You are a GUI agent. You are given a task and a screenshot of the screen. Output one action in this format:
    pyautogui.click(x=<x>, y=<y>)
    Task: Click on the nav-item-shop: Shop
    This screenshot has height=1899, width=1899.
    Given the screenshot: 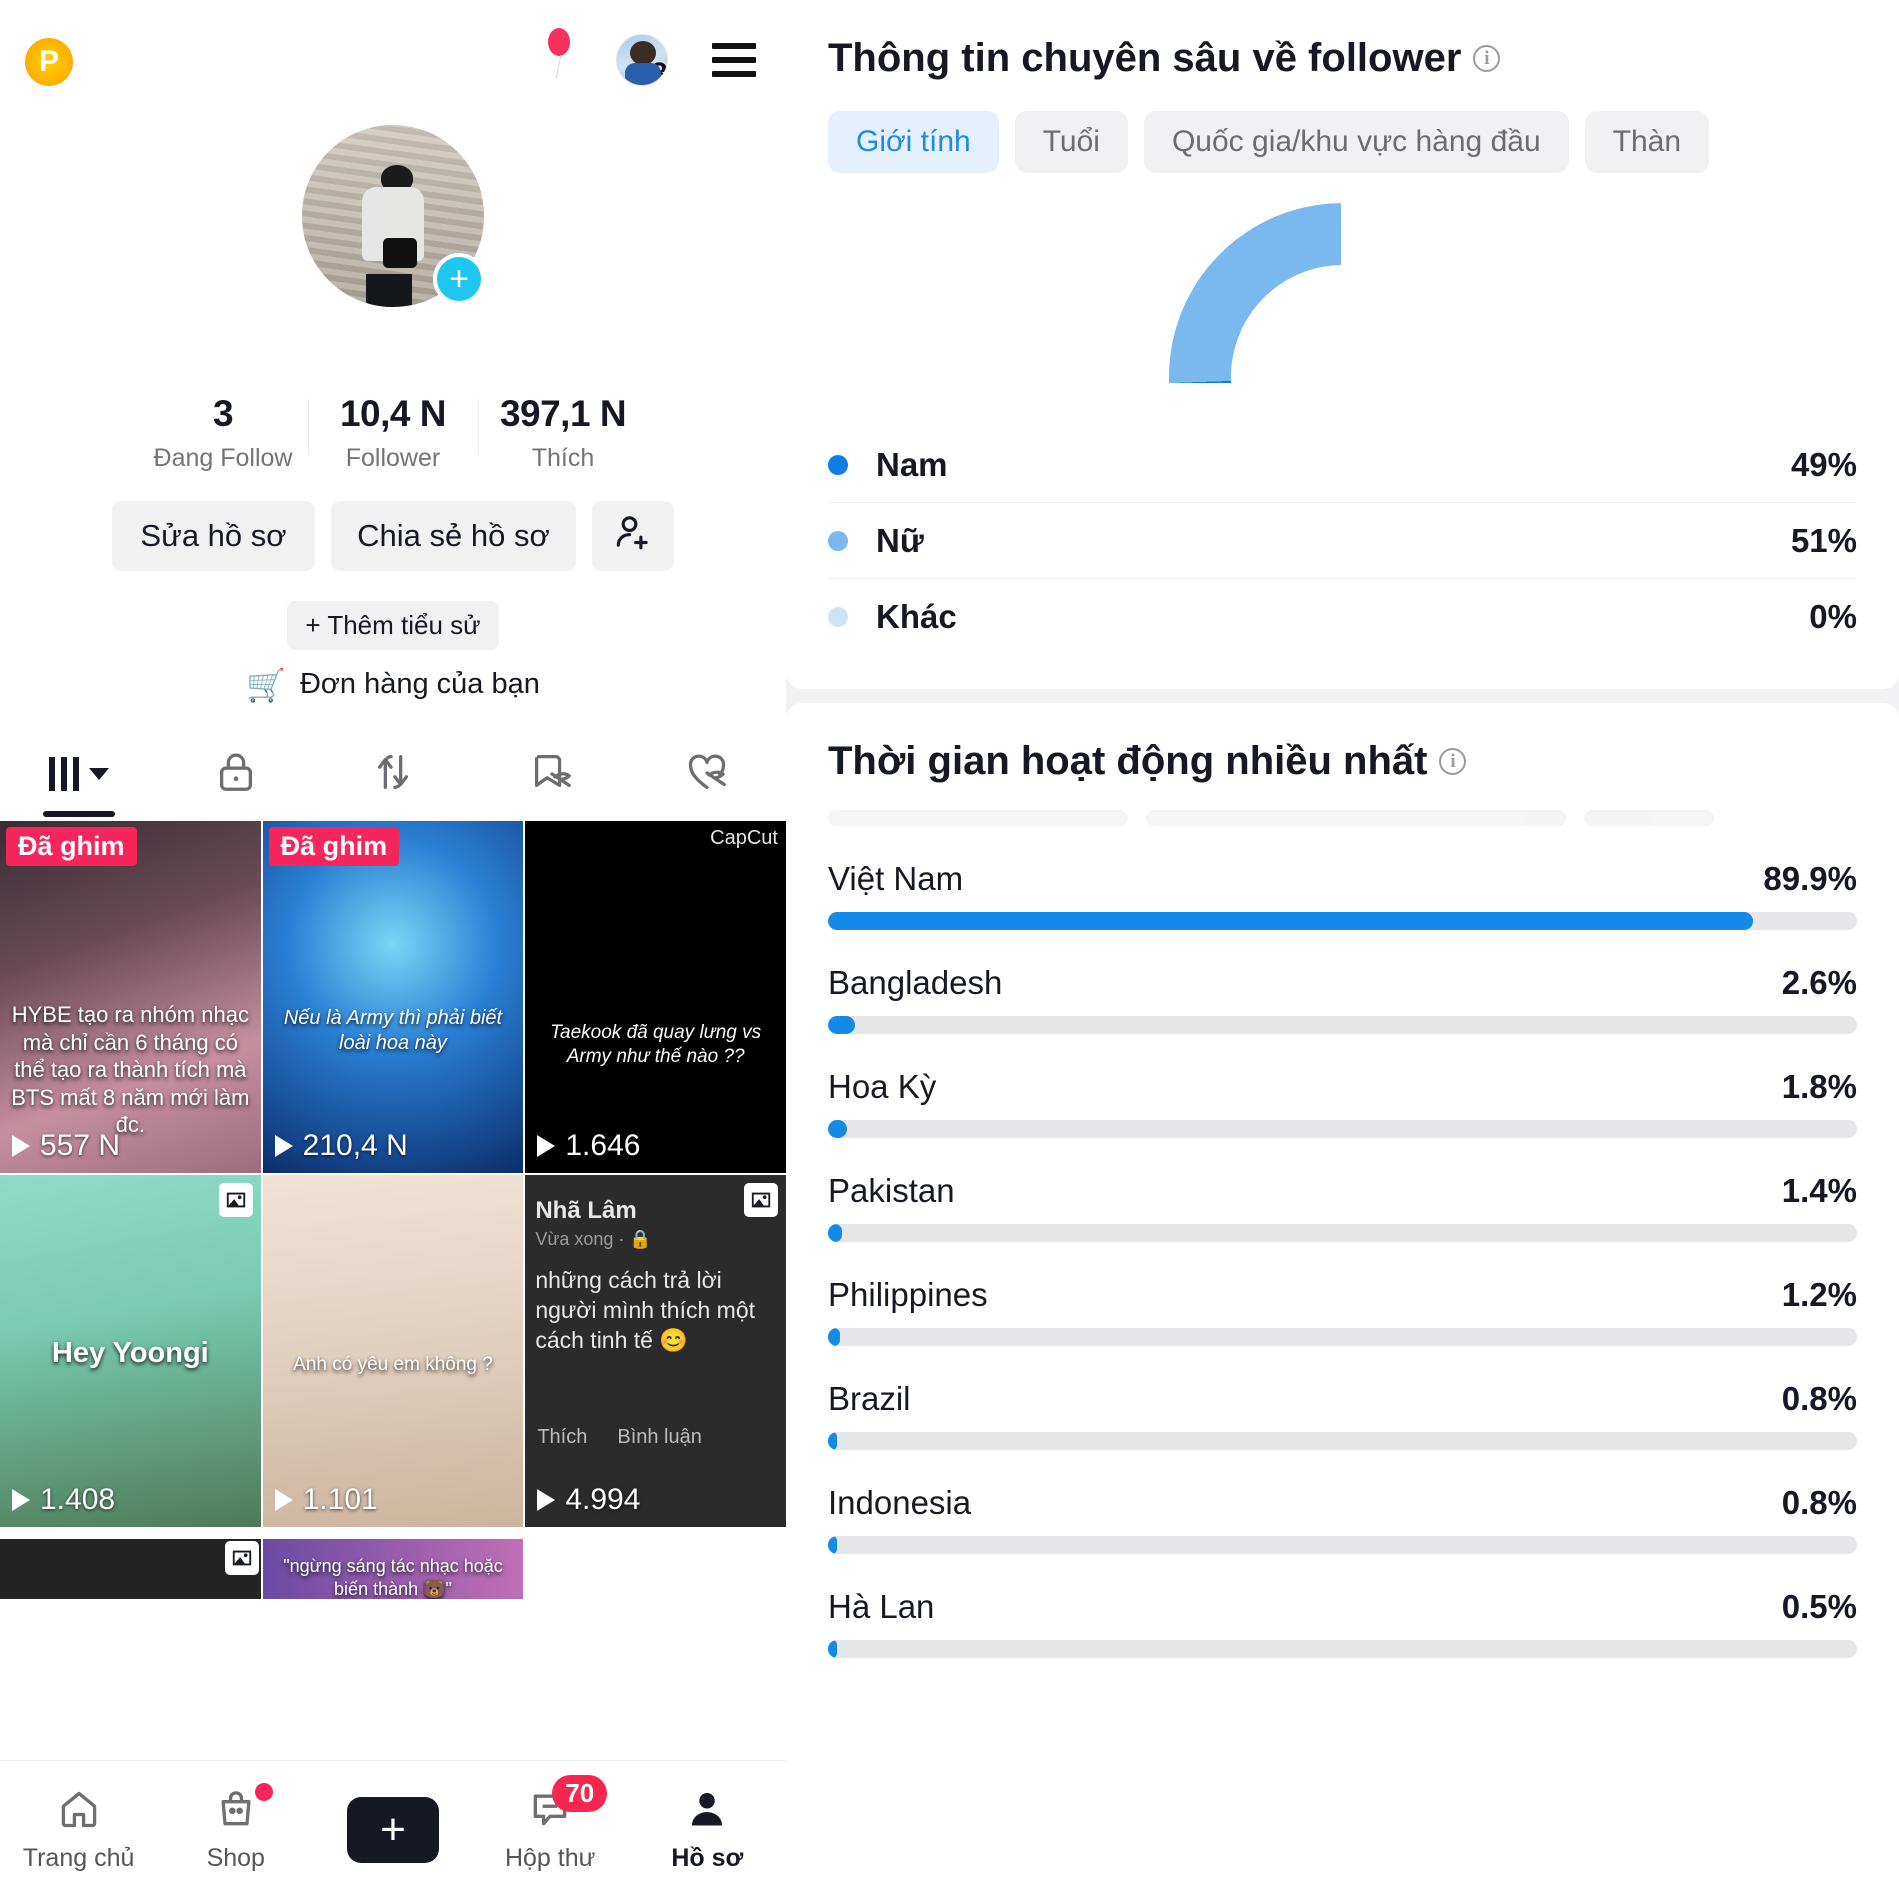 What is the action you would take?
    pyautogui.click(x=236, y=1828)
    